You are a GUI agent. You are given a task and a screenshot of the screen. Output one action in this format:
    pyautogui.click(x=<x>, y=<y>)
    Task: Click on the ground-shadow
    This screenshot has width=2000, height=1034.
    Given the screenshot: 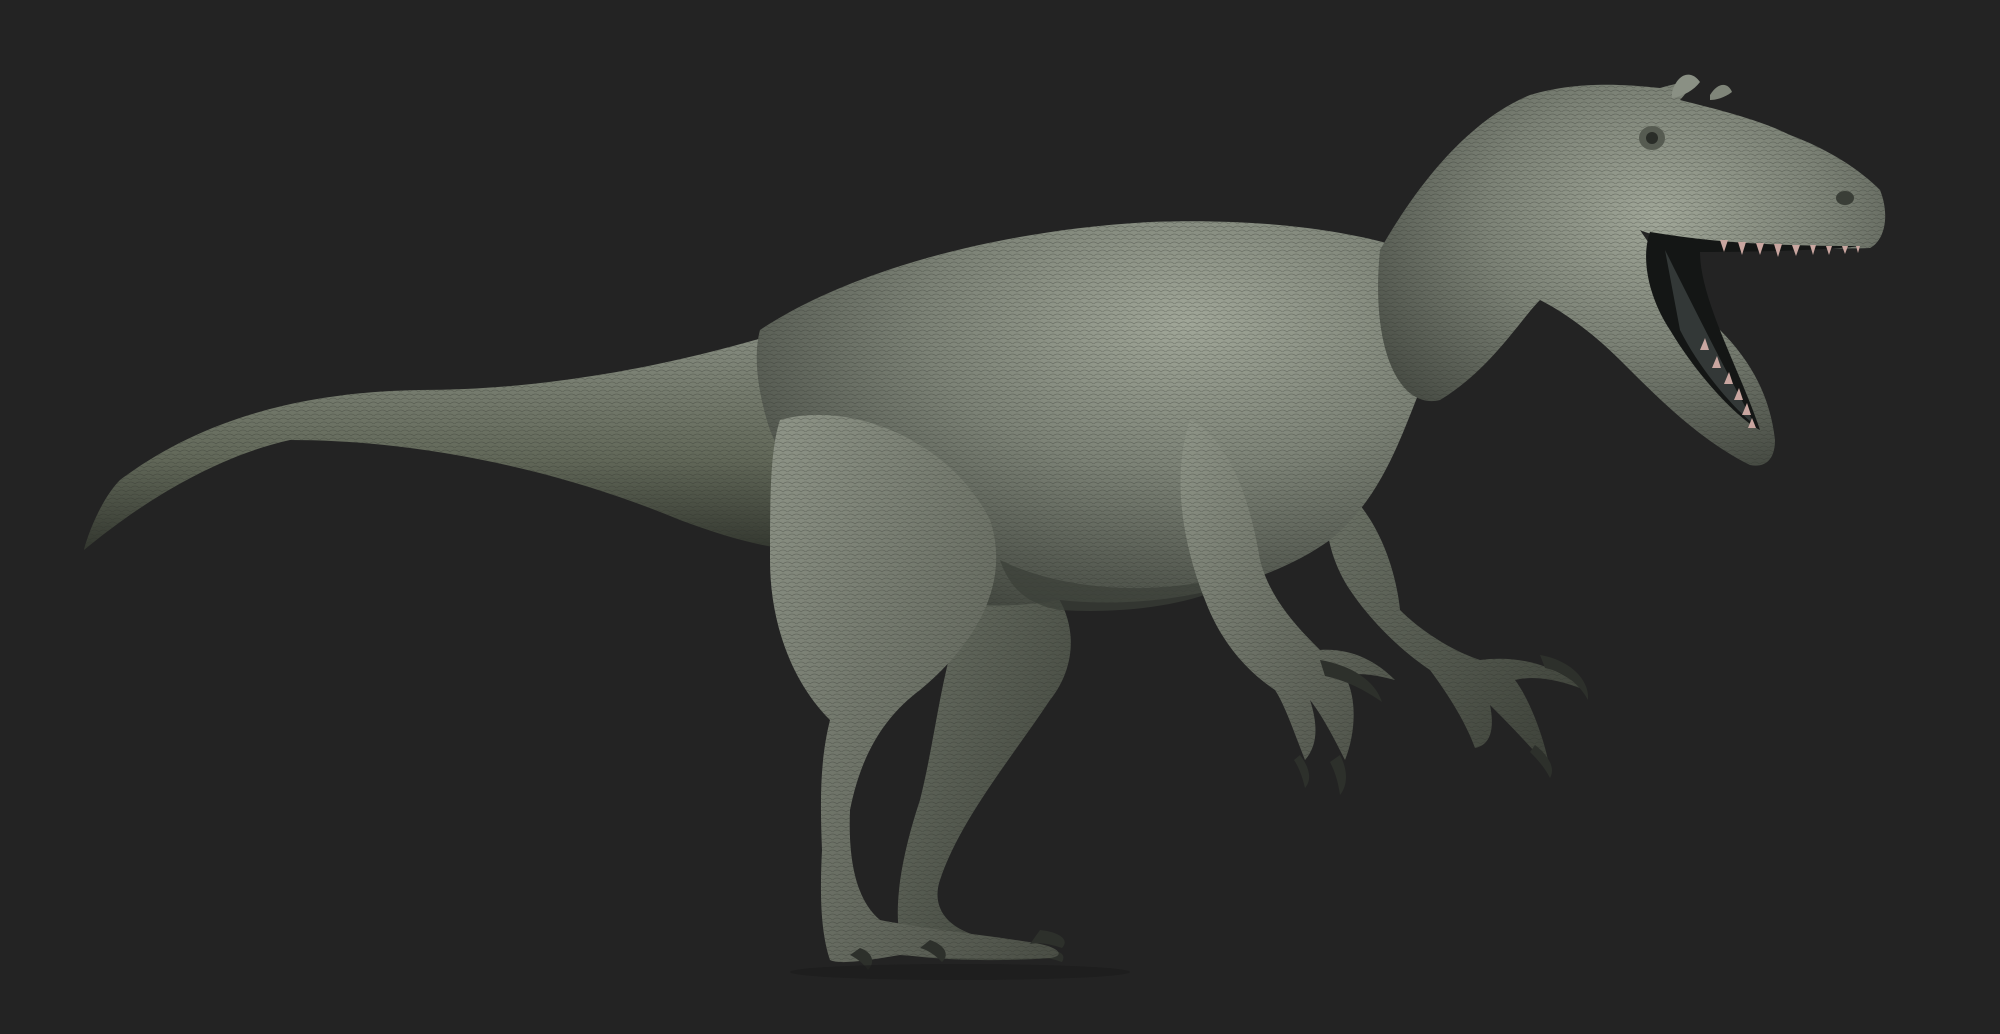 What is the action you would take?
    pyautogui.click(x=960, y=972)
    